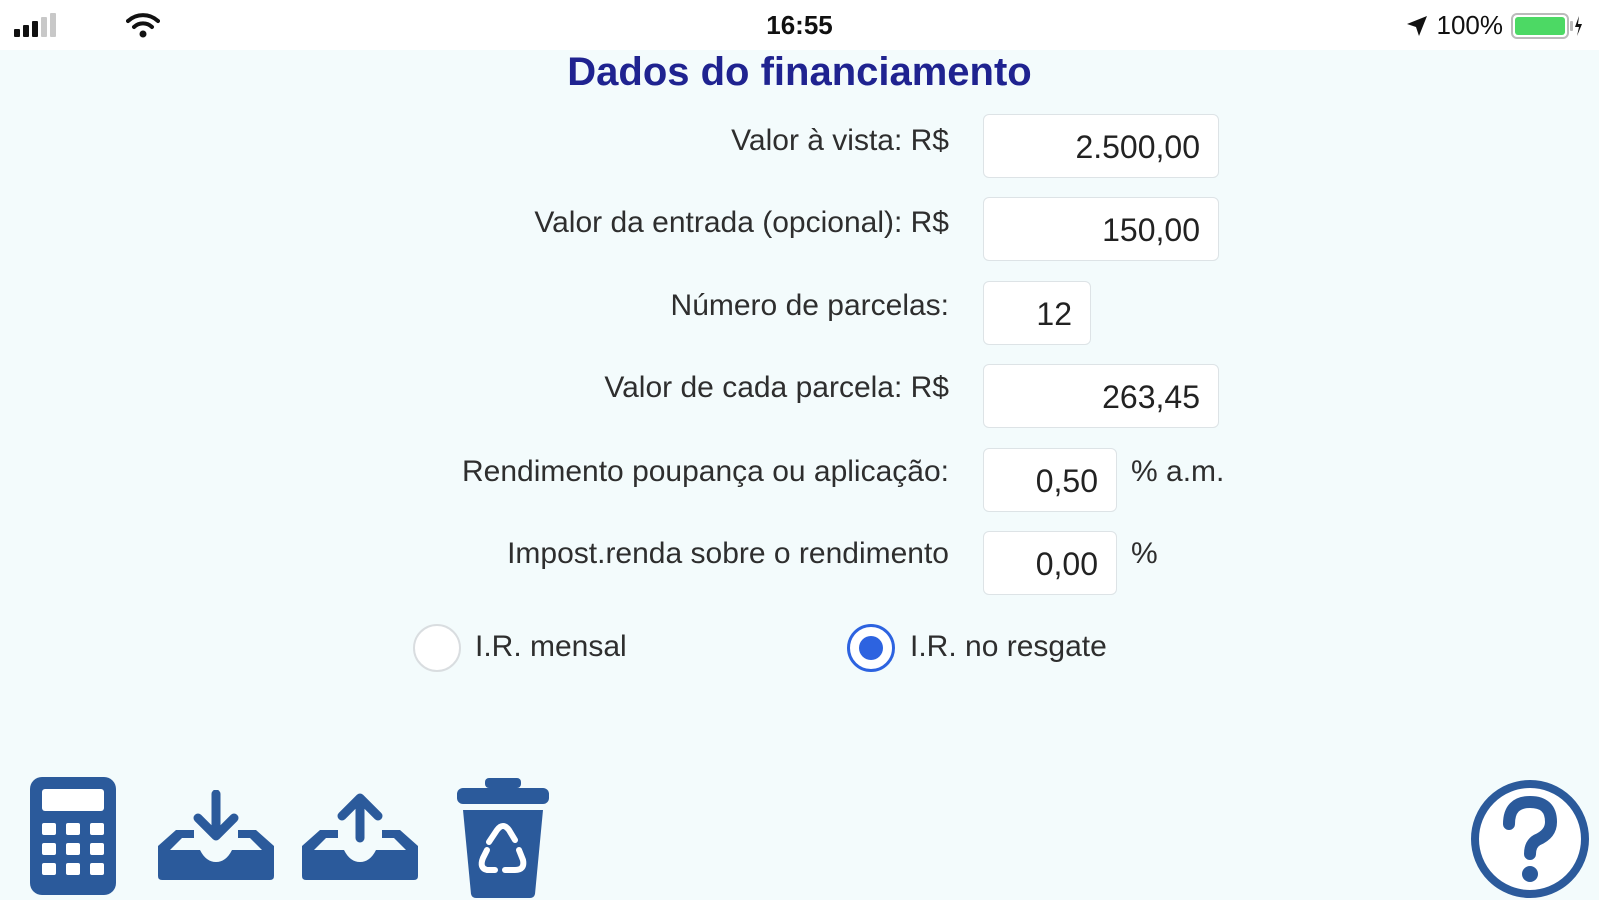  Describe the element at coordinates (503, 838) in the screenshot. I see `recycle-trash-icon` at that location.